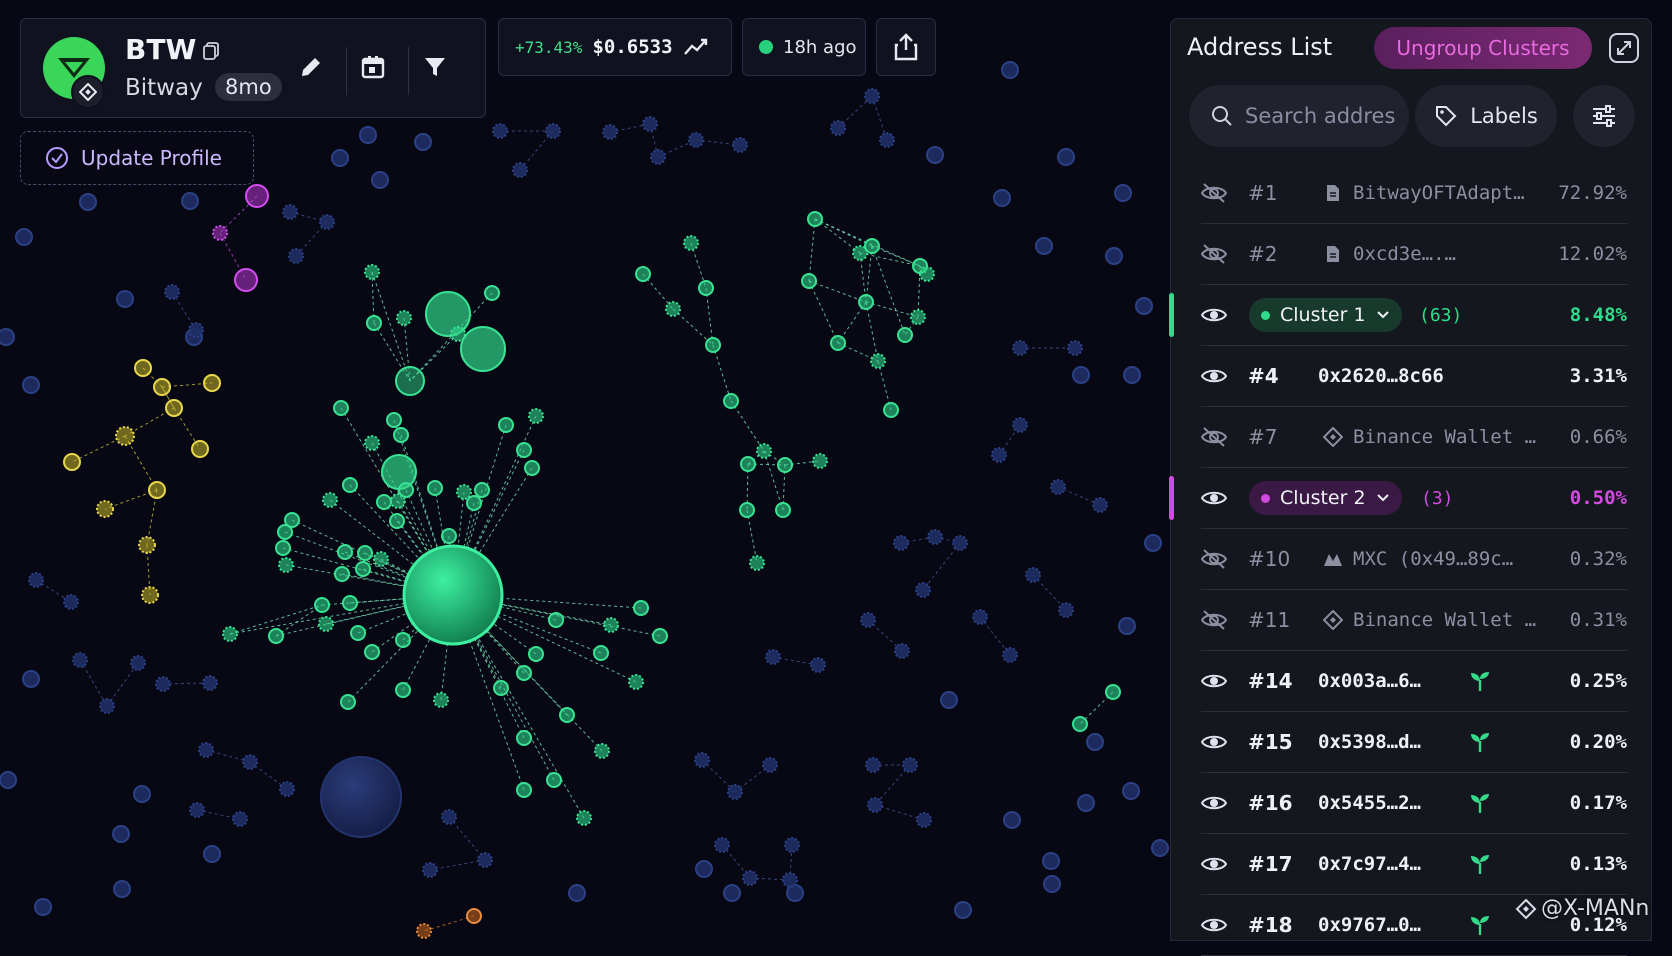  What do you see at coordinates (1214, 193) in the screenshot?
I see `eye-off-icon` at bounding box center [1214, 193].